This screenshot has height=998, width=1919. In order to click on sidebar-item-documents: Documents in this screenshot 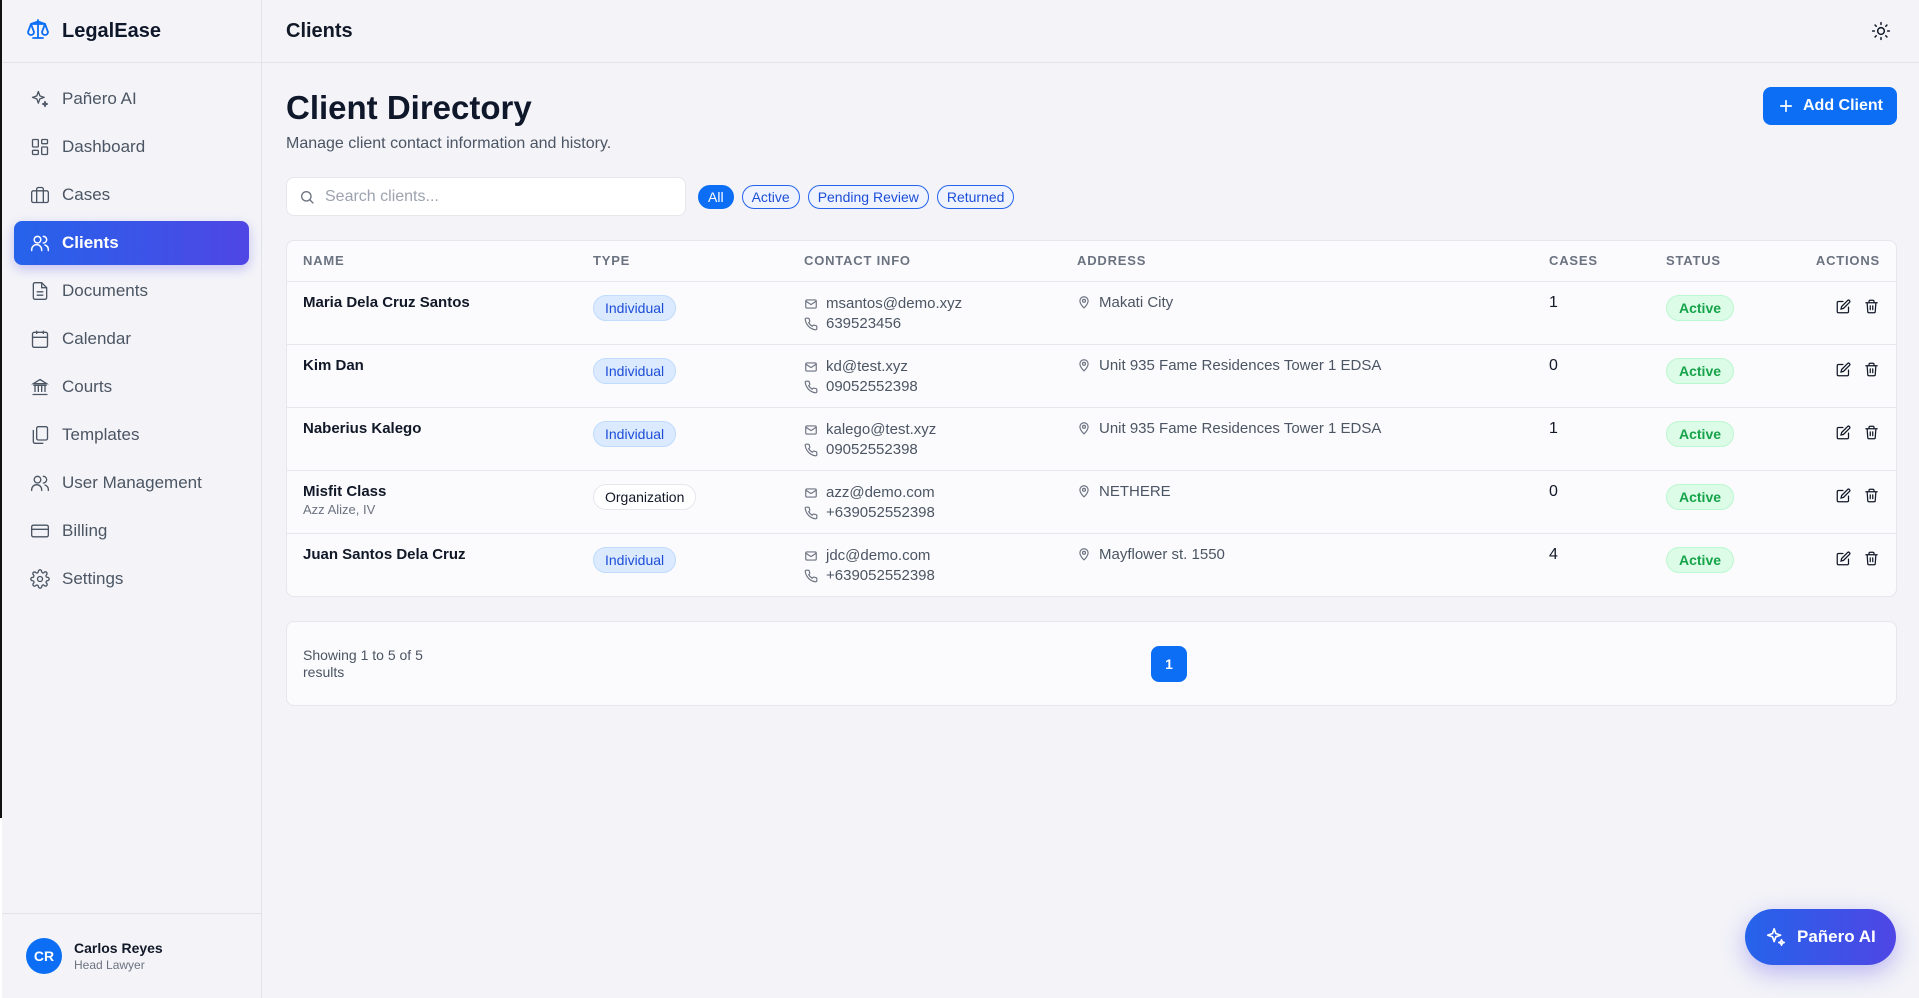, I will do `click(131, 291)`.